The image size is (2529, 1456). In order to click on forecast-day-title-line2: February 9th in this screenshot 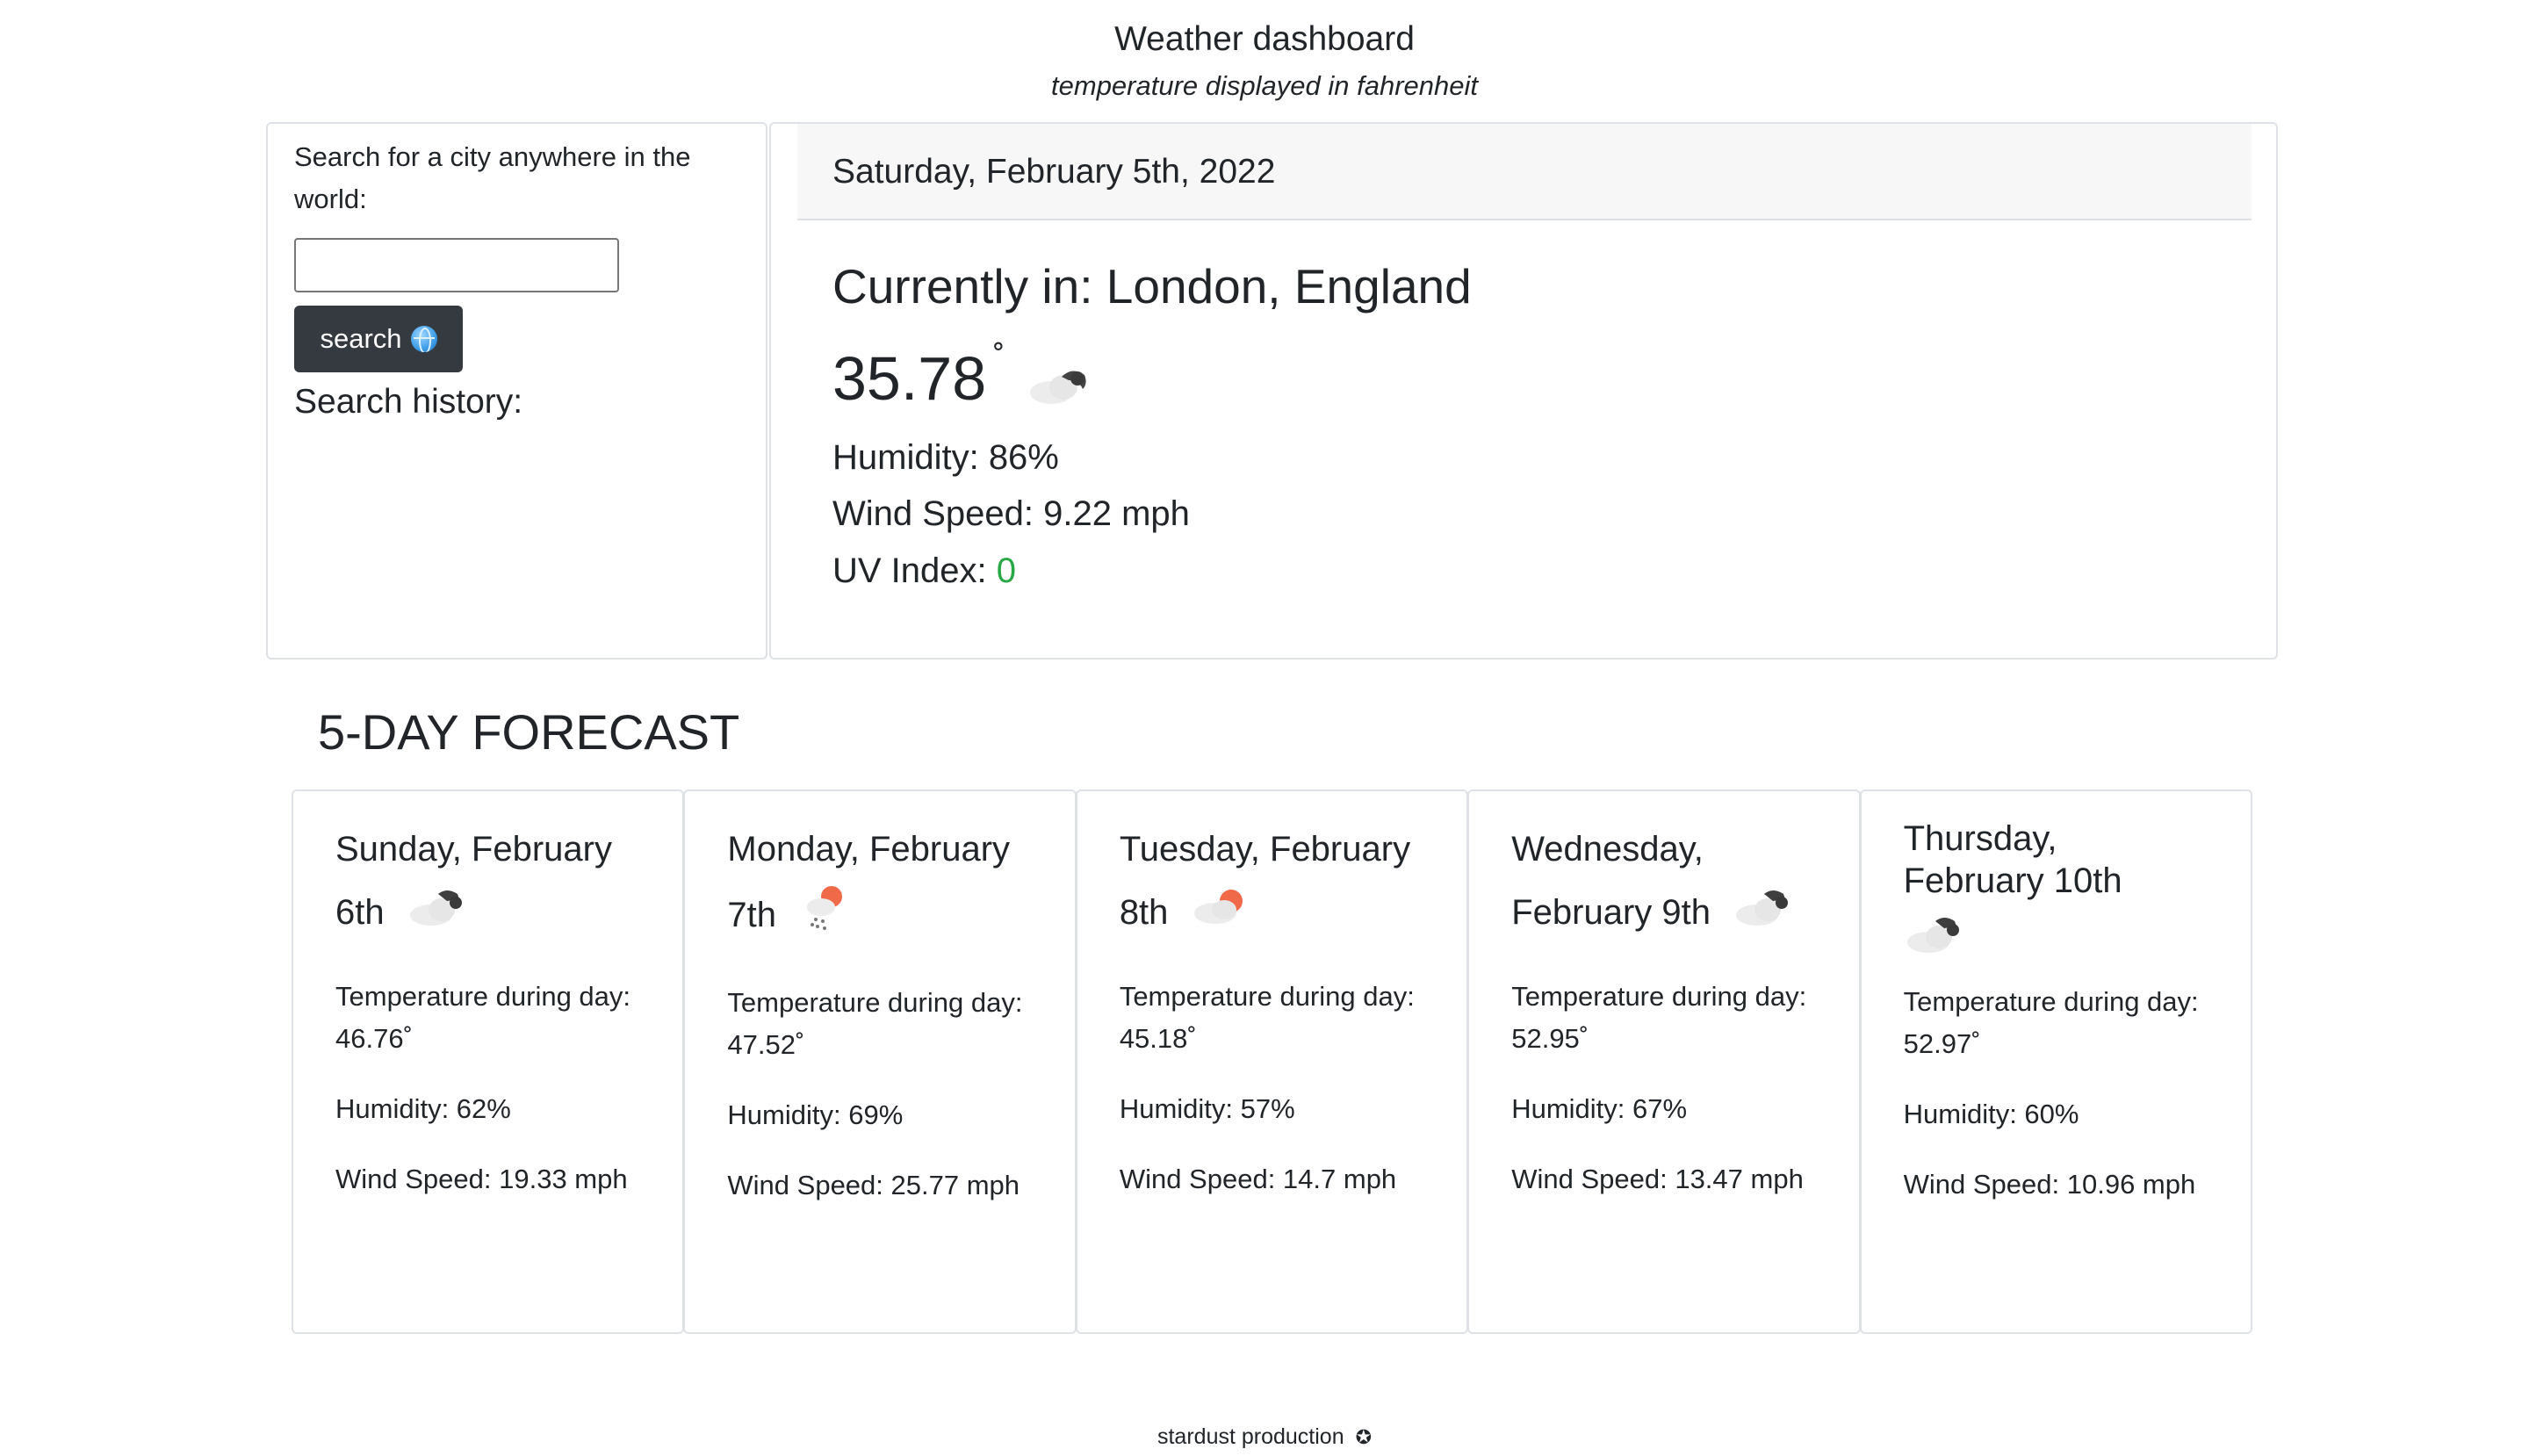, I will do `click(1611, 912)`.